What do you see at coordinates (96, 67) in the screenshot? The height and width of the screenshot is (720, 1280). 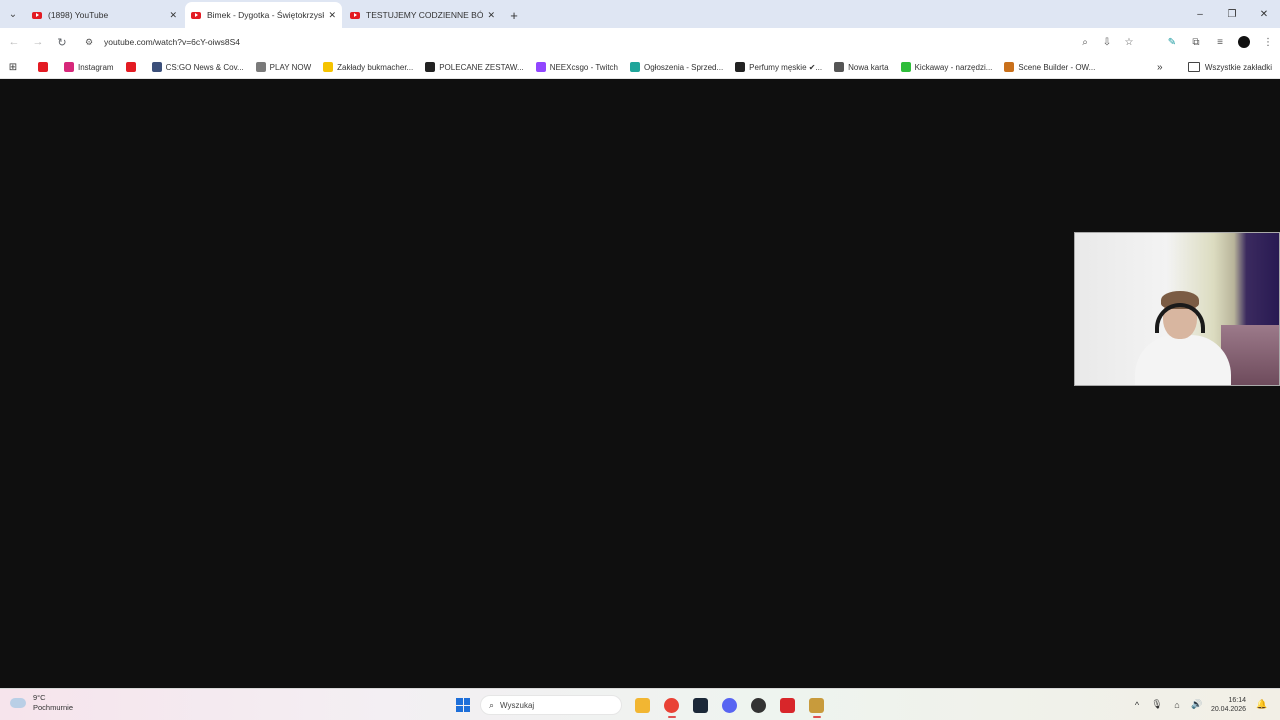 I see `bookmark-label: Instagram` at bounding box center [96, 67].